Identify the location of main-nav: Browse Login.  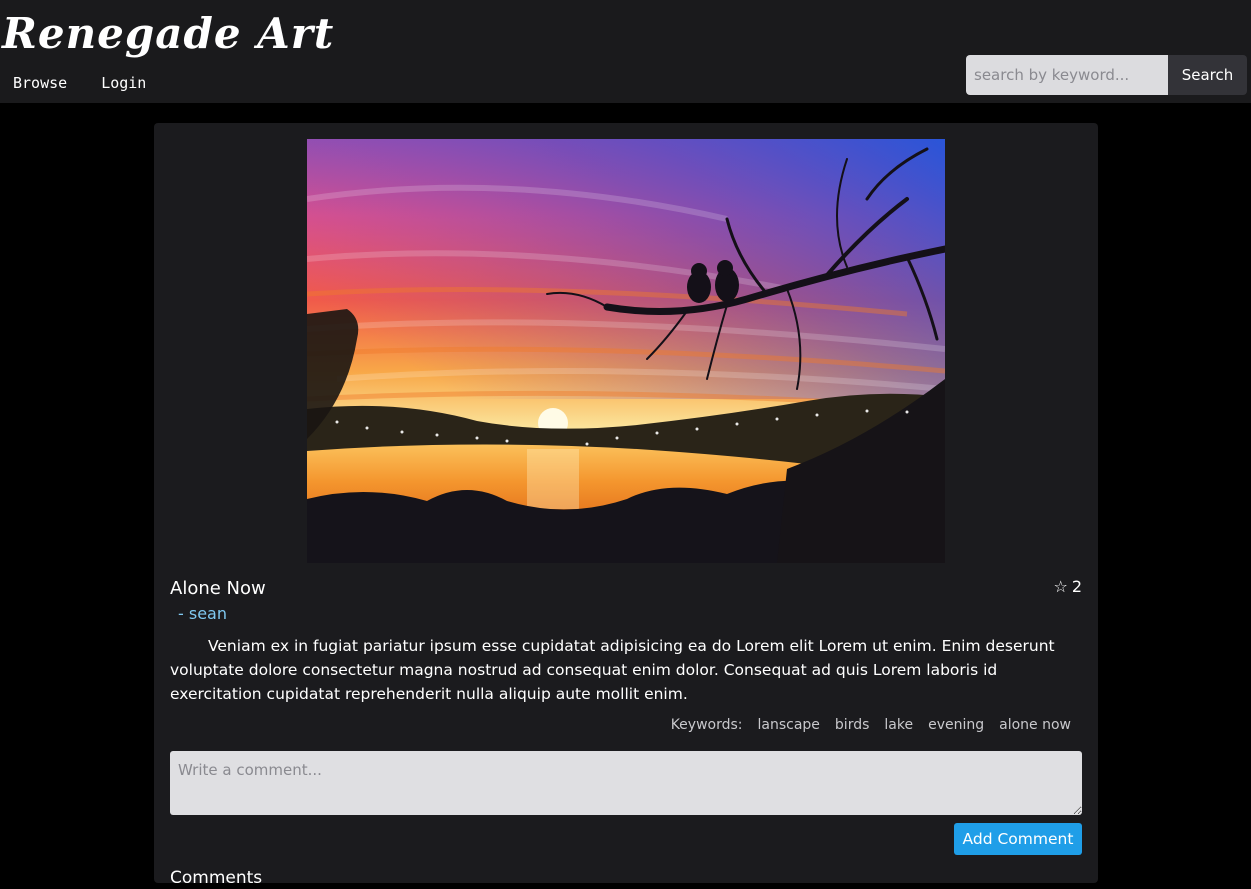
(79, 83).